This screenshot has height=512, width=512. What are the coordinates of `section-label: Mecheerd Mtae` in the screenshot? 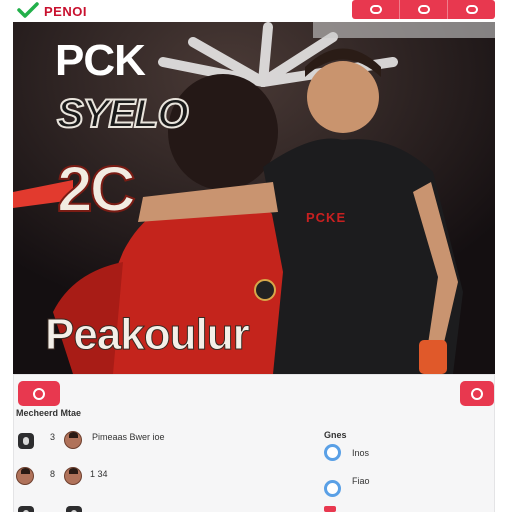 It's located at (49, 413).